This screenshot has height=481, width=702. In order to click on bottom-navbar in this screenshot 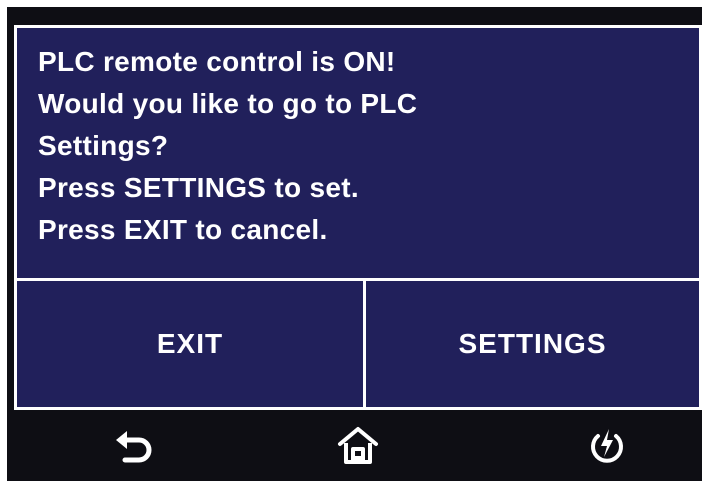, I will do `click(354, 445)`.